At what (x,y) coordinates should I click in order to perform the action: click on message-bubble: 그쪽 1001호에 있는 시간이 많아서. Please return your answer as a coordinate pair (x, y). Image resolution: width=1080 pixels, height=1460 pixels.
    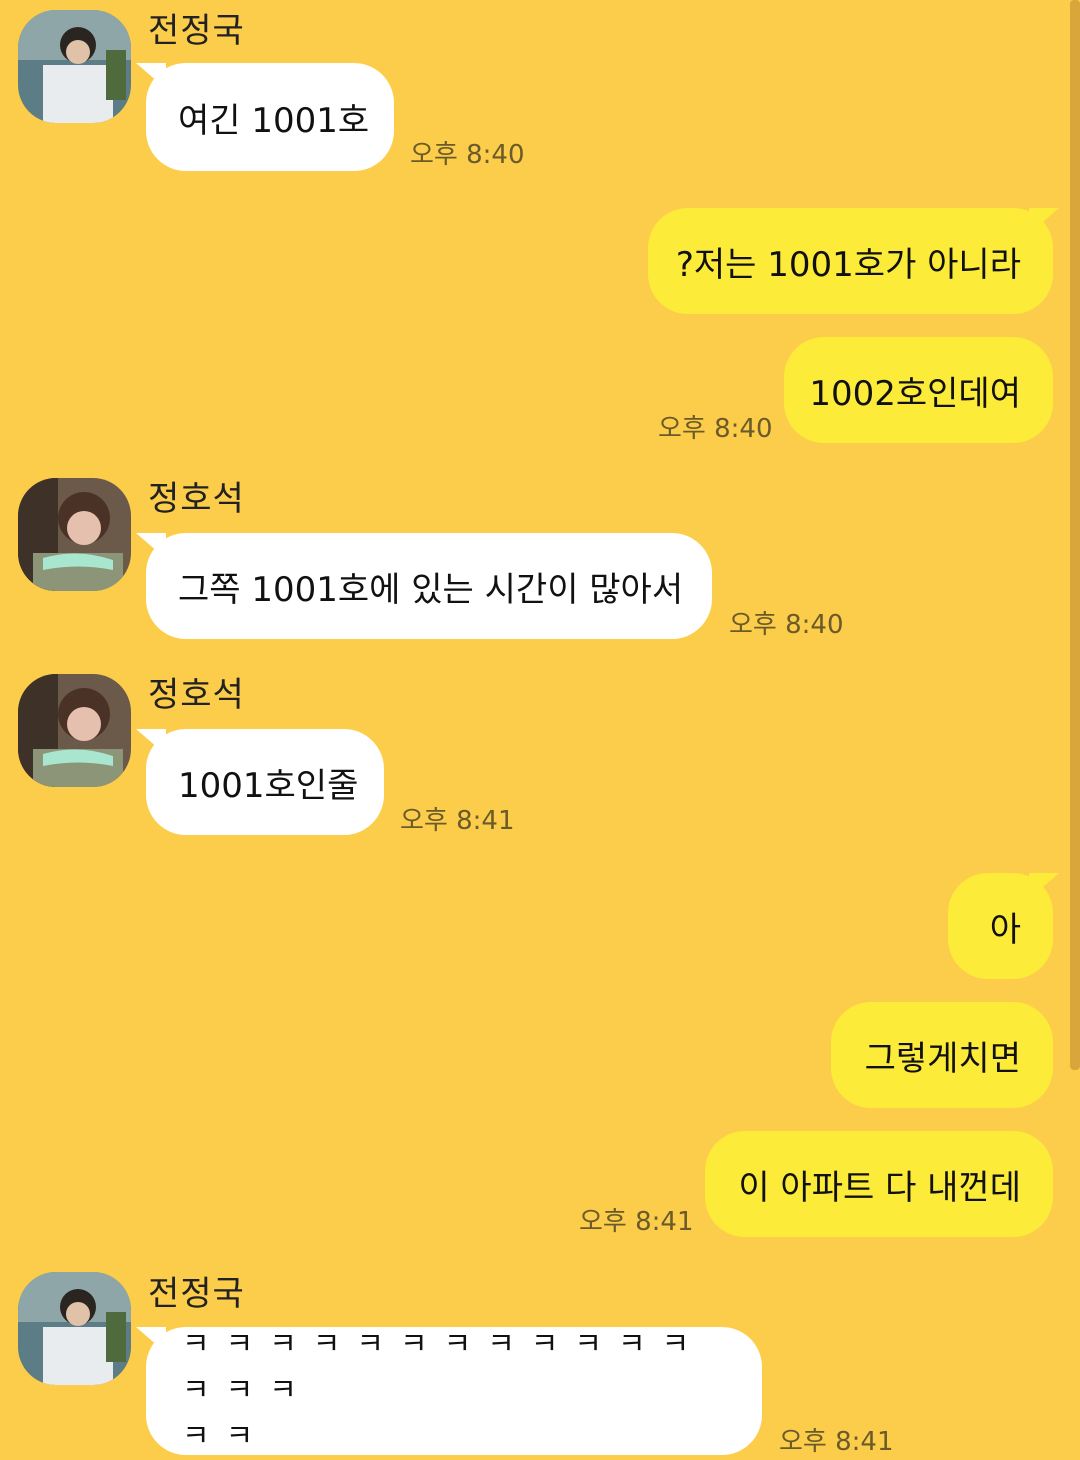
    Looking at the image, I should click on (424, 586).